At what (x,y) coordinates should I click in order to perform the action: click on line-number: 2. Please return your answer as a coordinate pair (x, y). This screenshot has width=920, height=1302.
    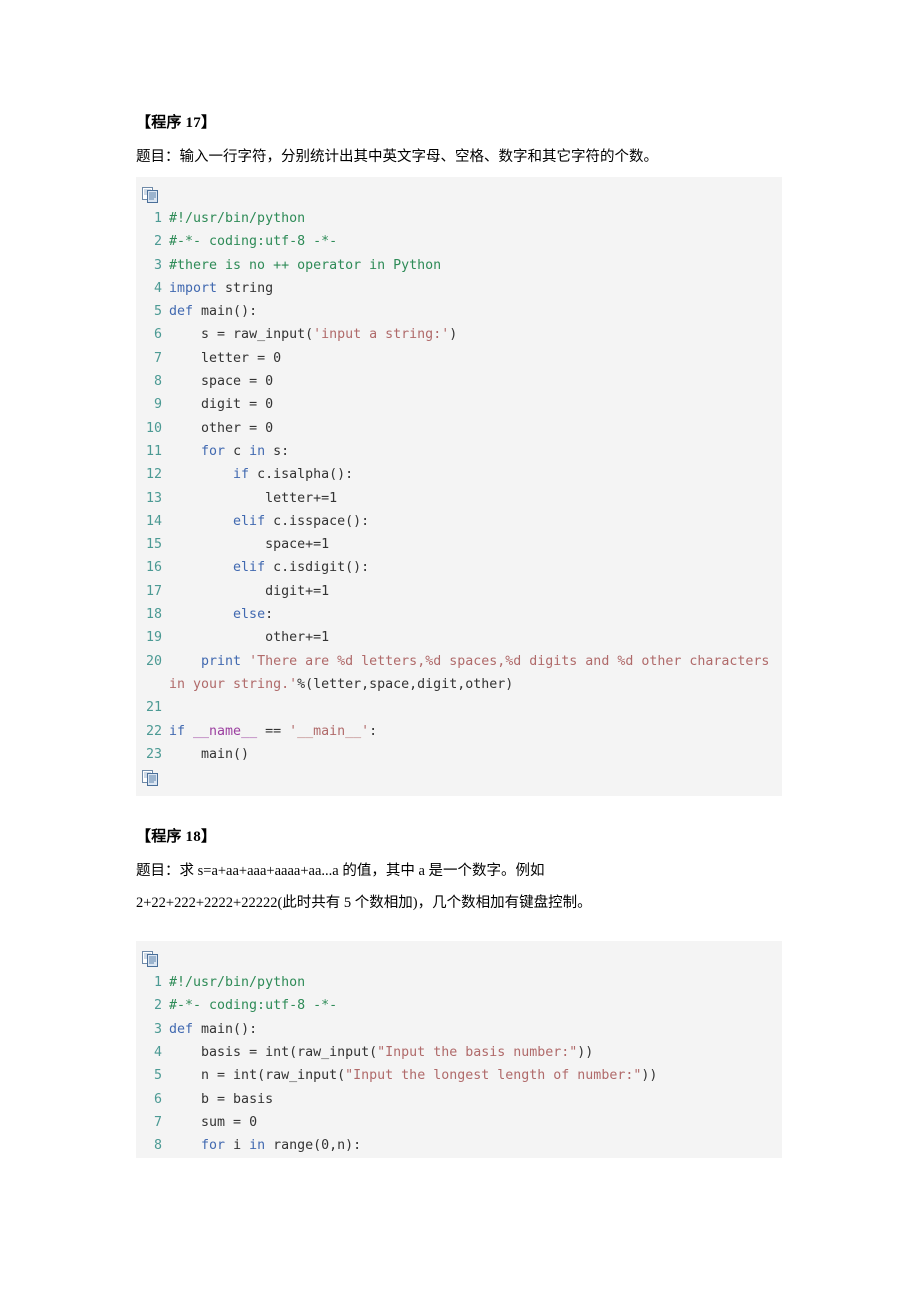
    Looking at the image, I should click on (157, 242).